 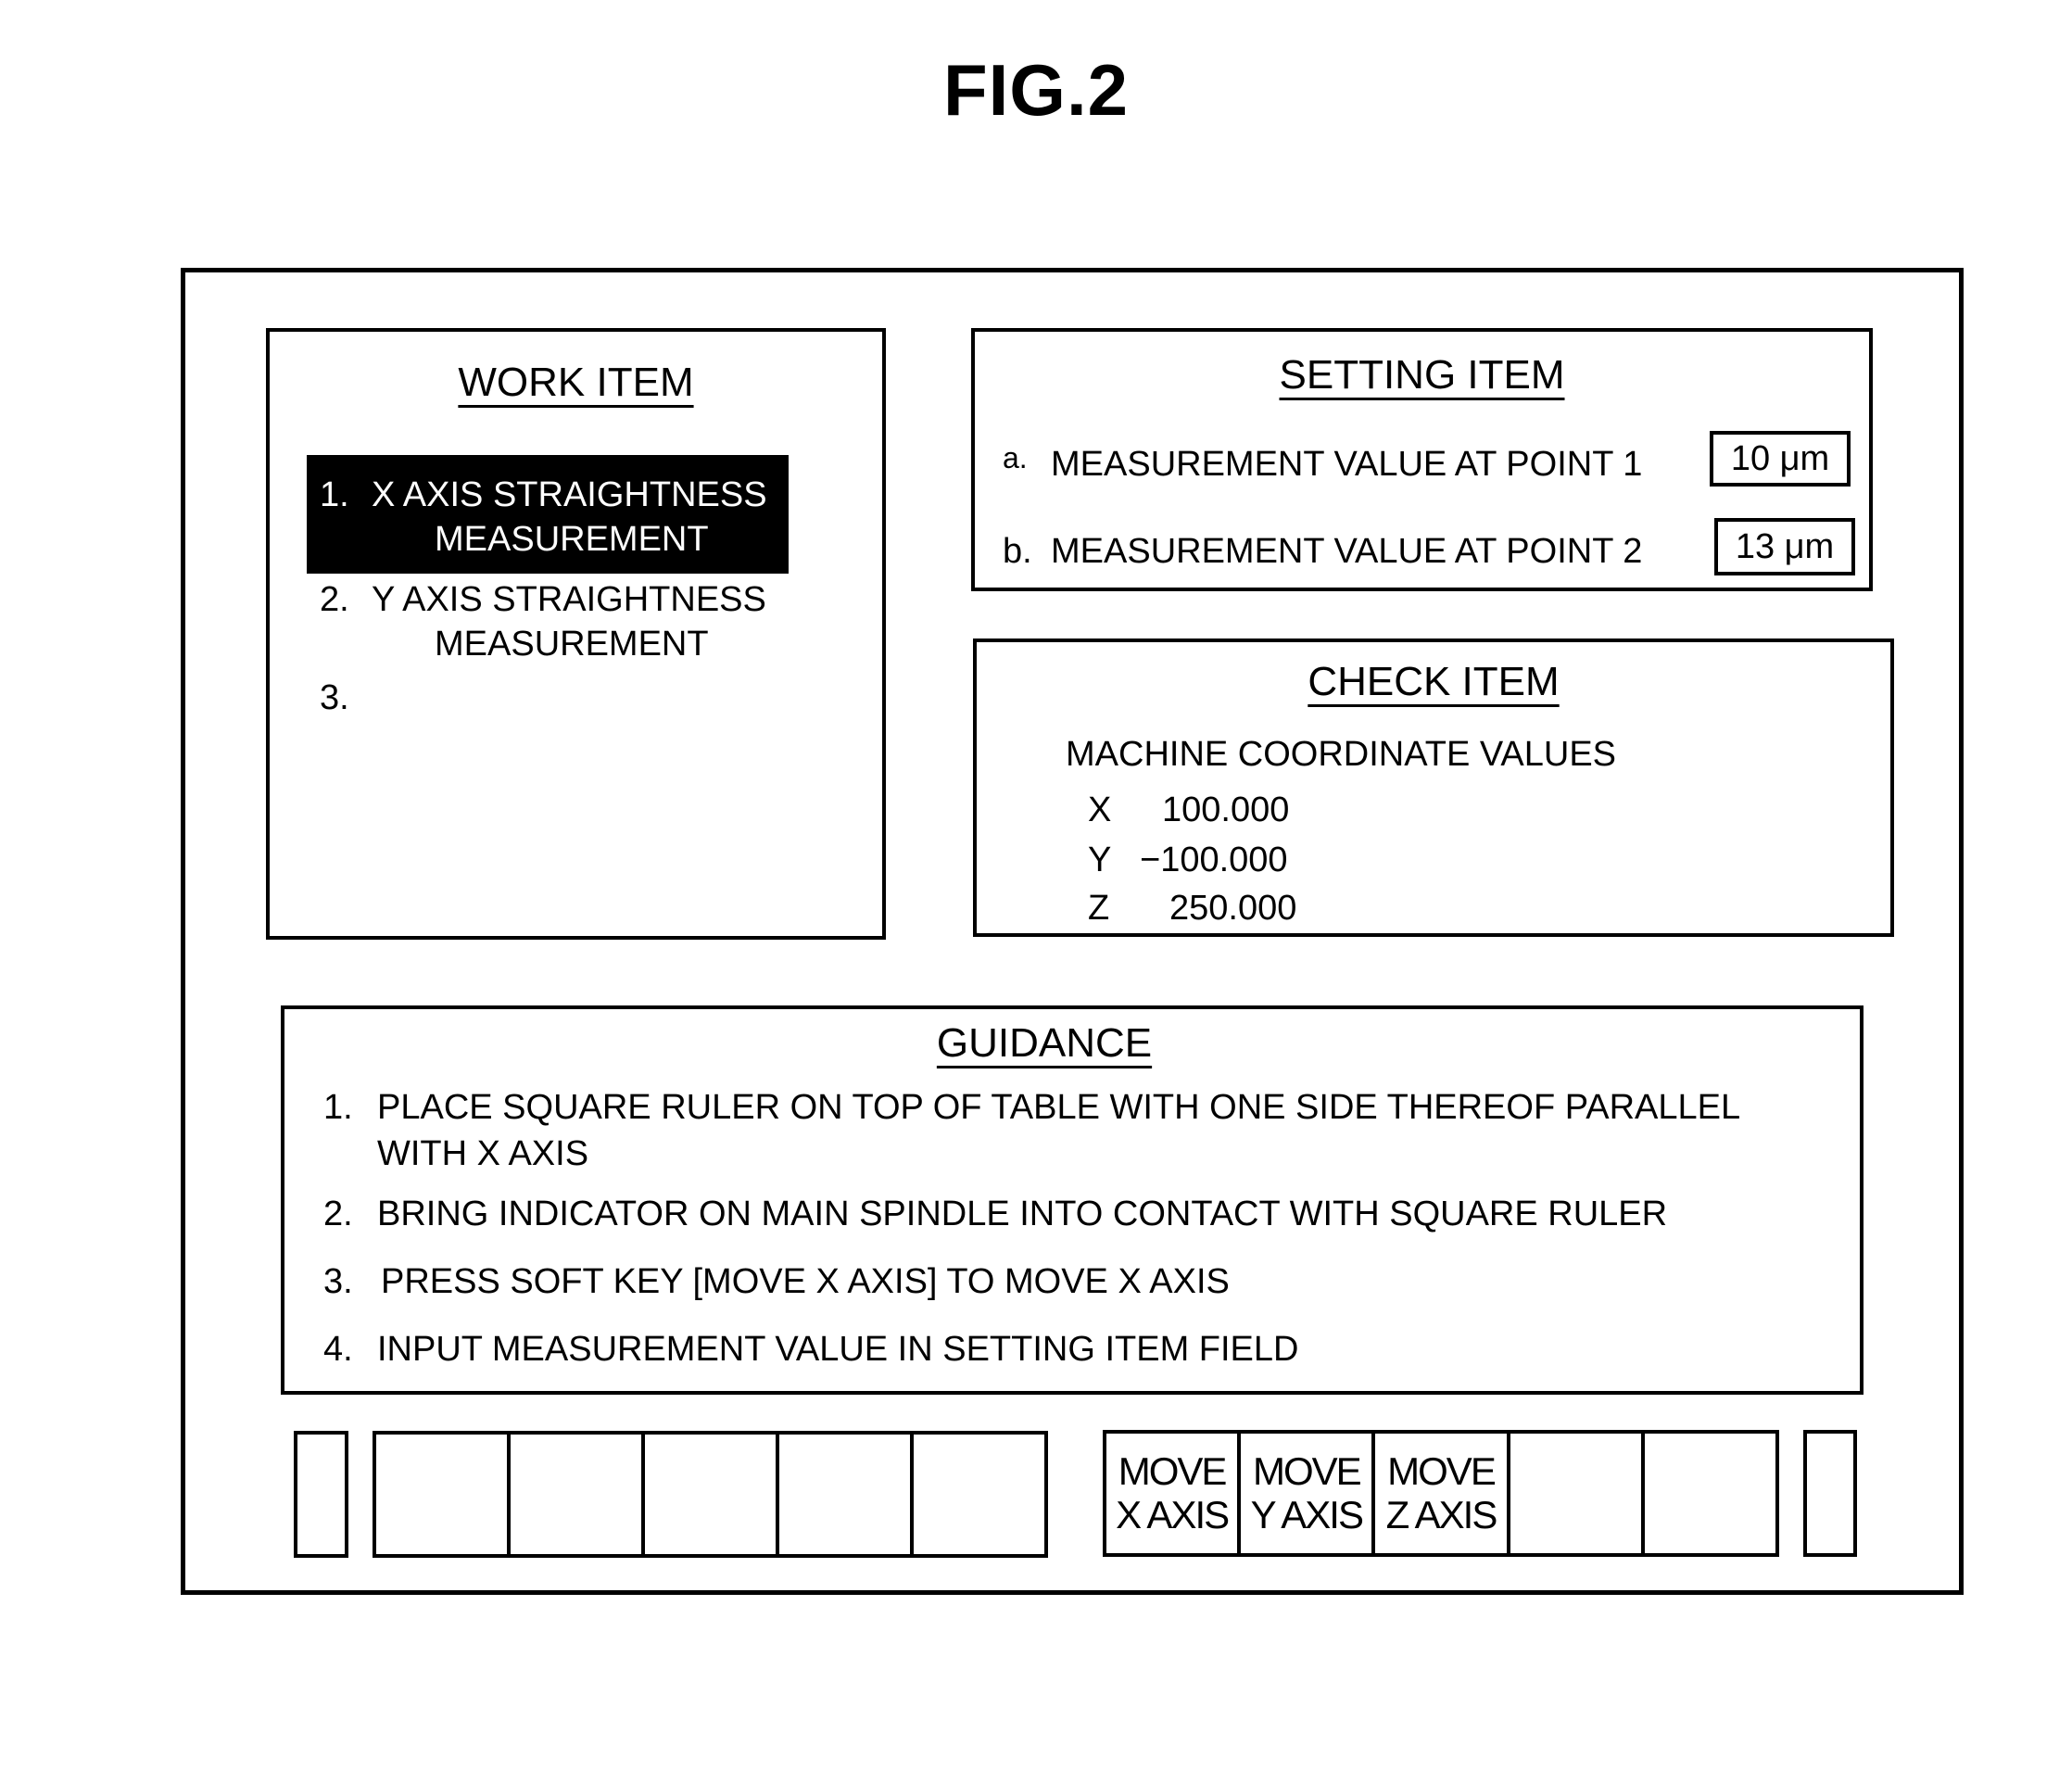 What do you see at coordinates (1304, 1493) in the screenshot?
I see `move-y-axis-button: MOVE Y AXIS` at bounding box center [1304, 1493].